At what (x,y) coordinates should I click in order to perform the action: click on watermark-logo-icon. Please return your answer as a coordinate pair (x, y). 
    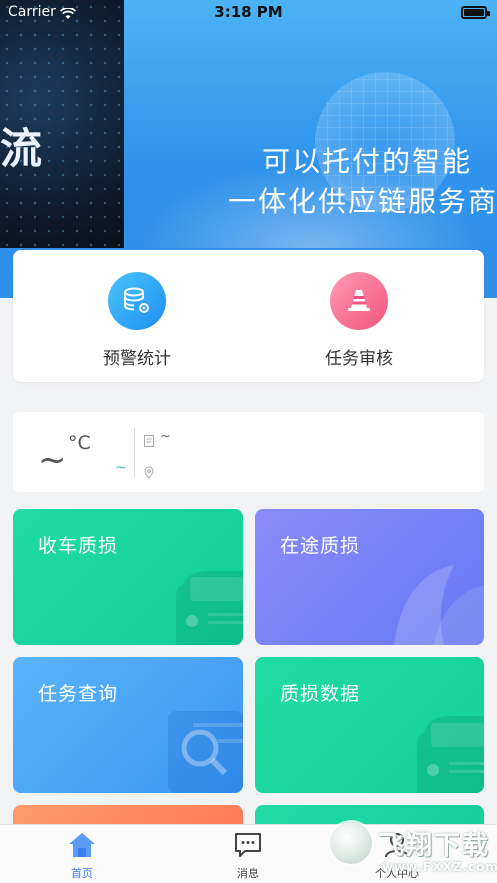
    Looking at the image, I should click on (351, 843).